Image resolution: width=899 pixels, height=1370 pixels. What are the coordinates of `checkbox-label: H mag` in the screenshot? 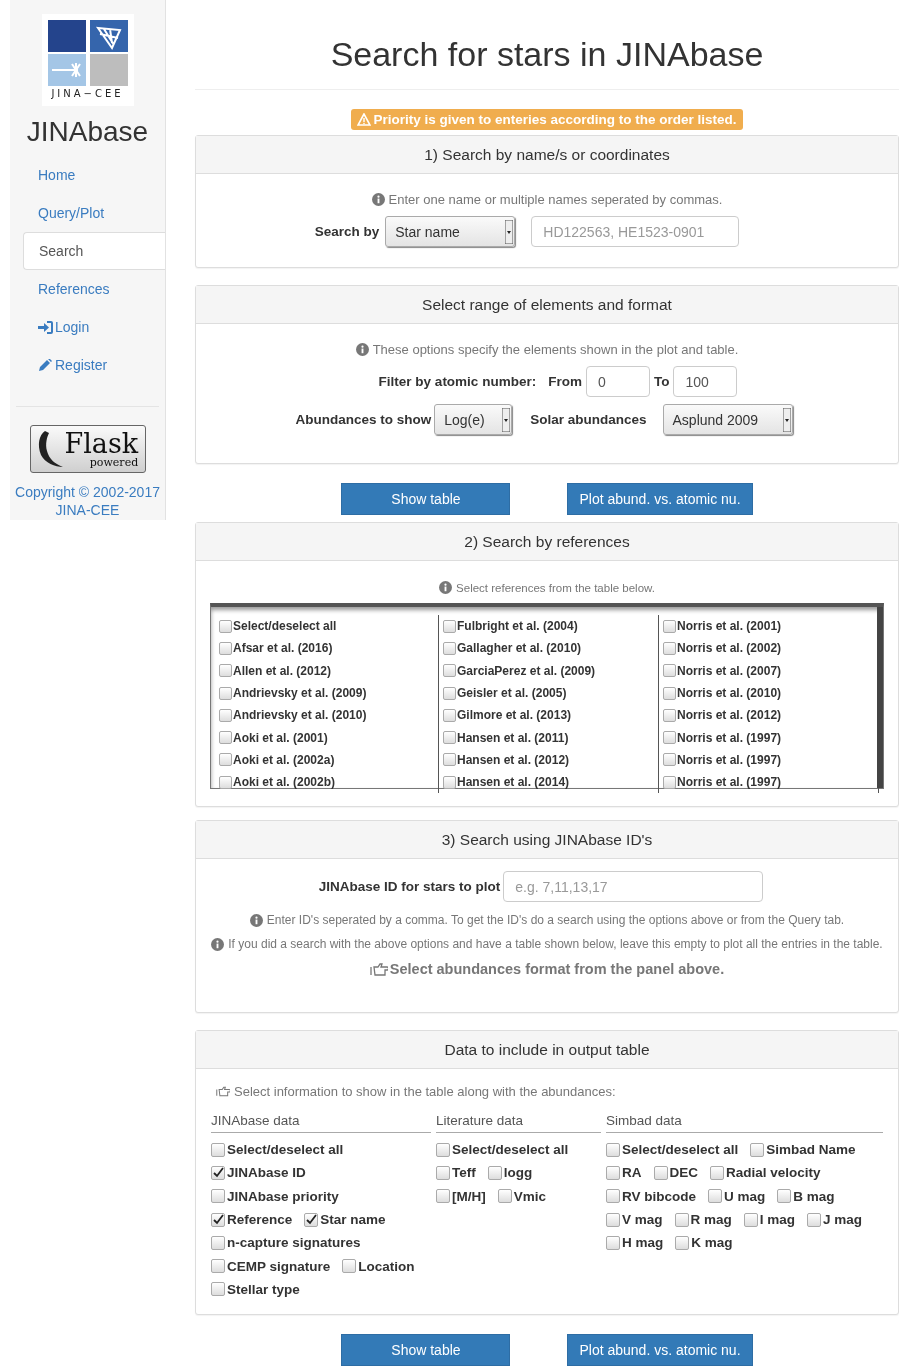 It's located at (643, 1243).